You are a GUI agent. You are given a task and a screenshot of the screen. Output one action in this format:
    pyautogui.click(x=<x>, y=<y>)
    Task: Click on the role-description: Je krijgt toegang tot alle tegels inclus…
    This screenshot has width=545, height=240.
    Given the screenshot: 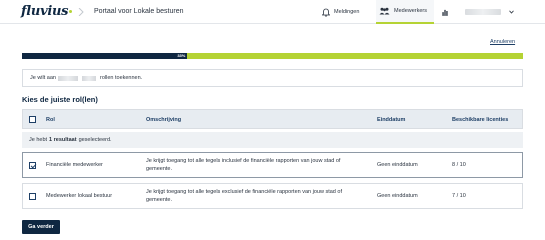 What is the action you would take?
    pyautogui.click(x=243, y=165)
    